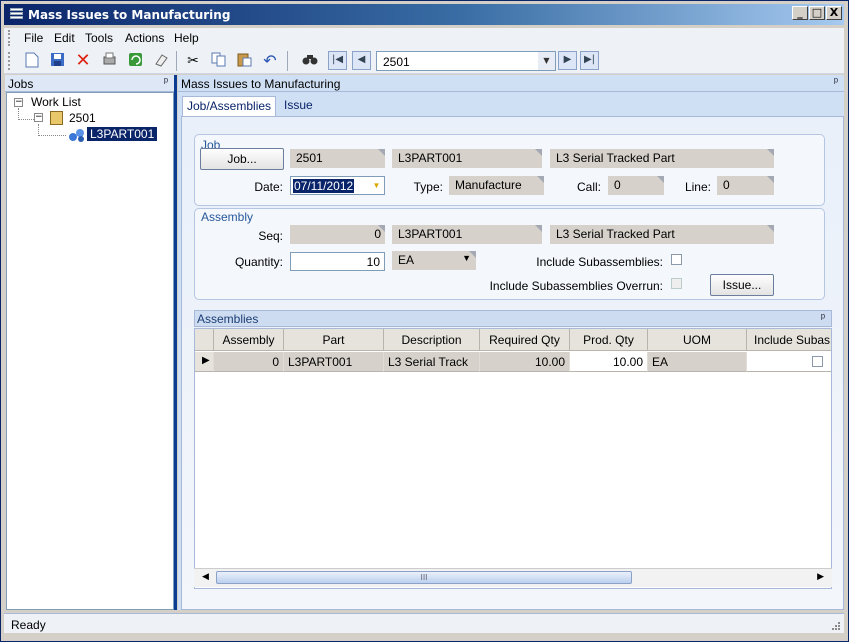 This screenshot has width=849, height=642. What do you see at coordinates (109, 61) in the screenshot?
I see `print-icon` at bounding box center [109, 61].